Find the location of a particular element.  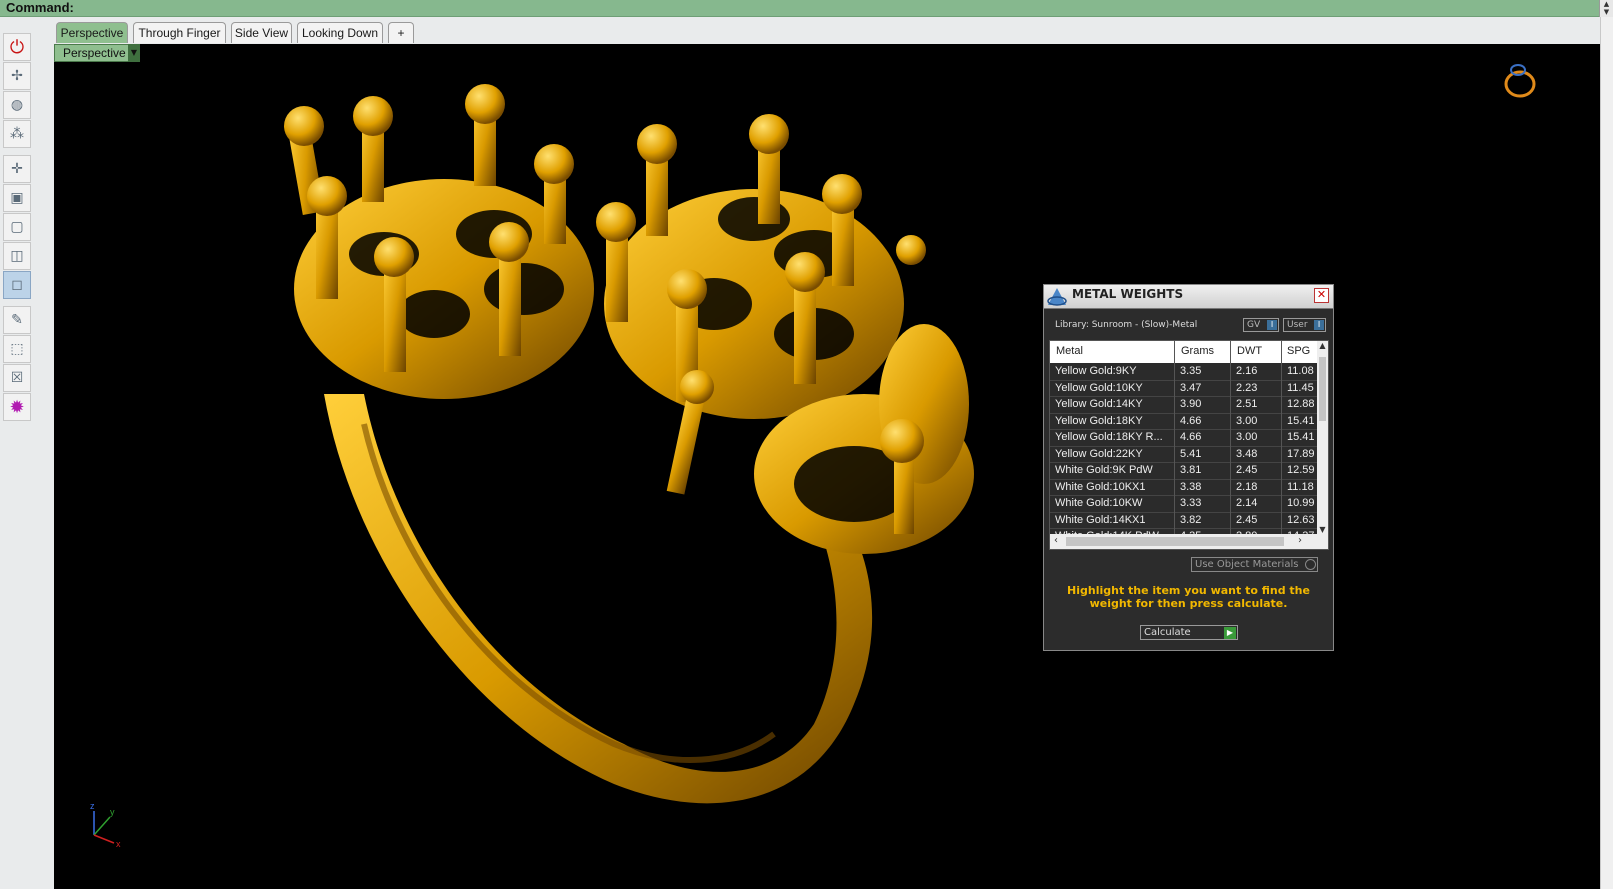

cell-grams: 3.35 is located at coordinates (1191, 371).